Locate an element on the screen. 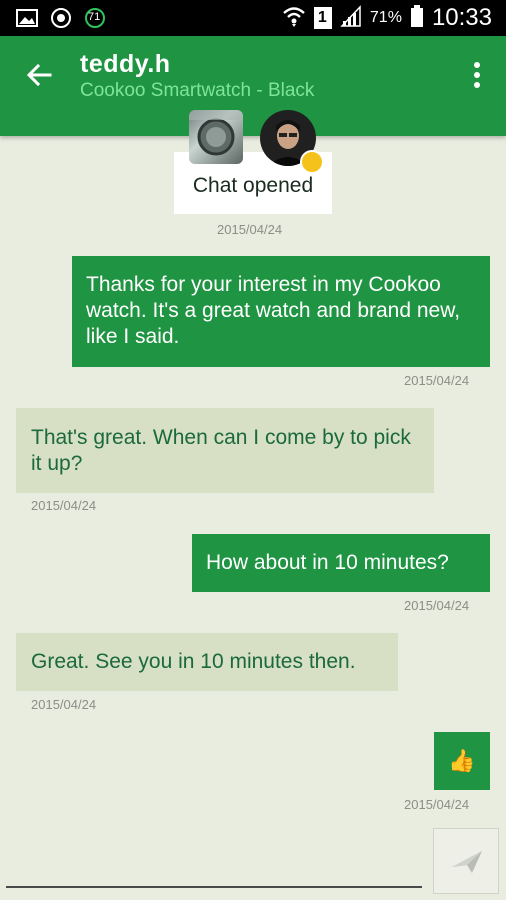  thumbs-up-icon: 👍 is located at coordinates (462, 760).